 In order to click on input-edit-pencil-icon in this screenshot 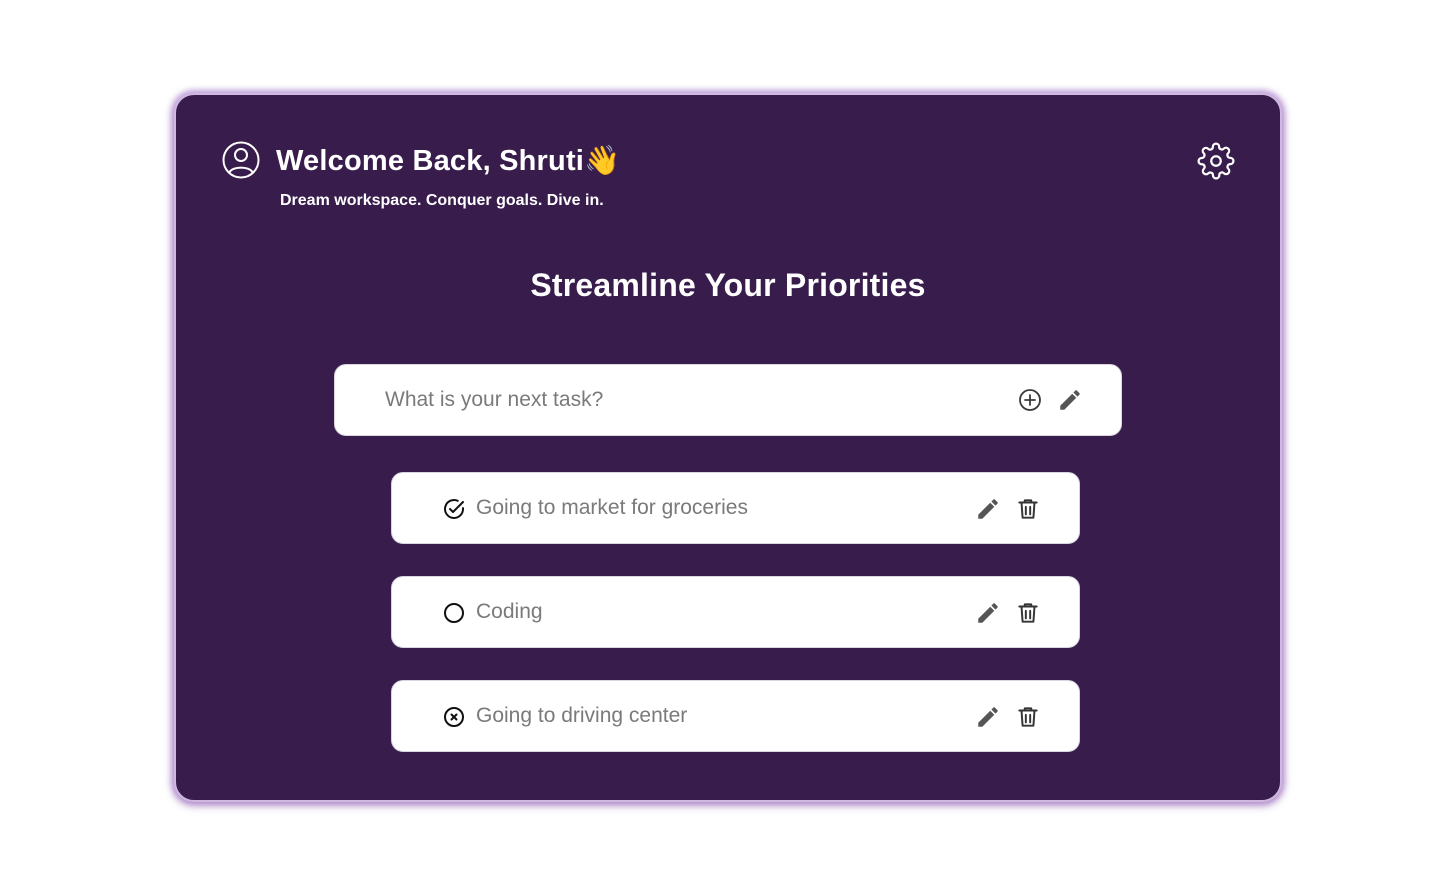, I will do `click(1070, 400)`.